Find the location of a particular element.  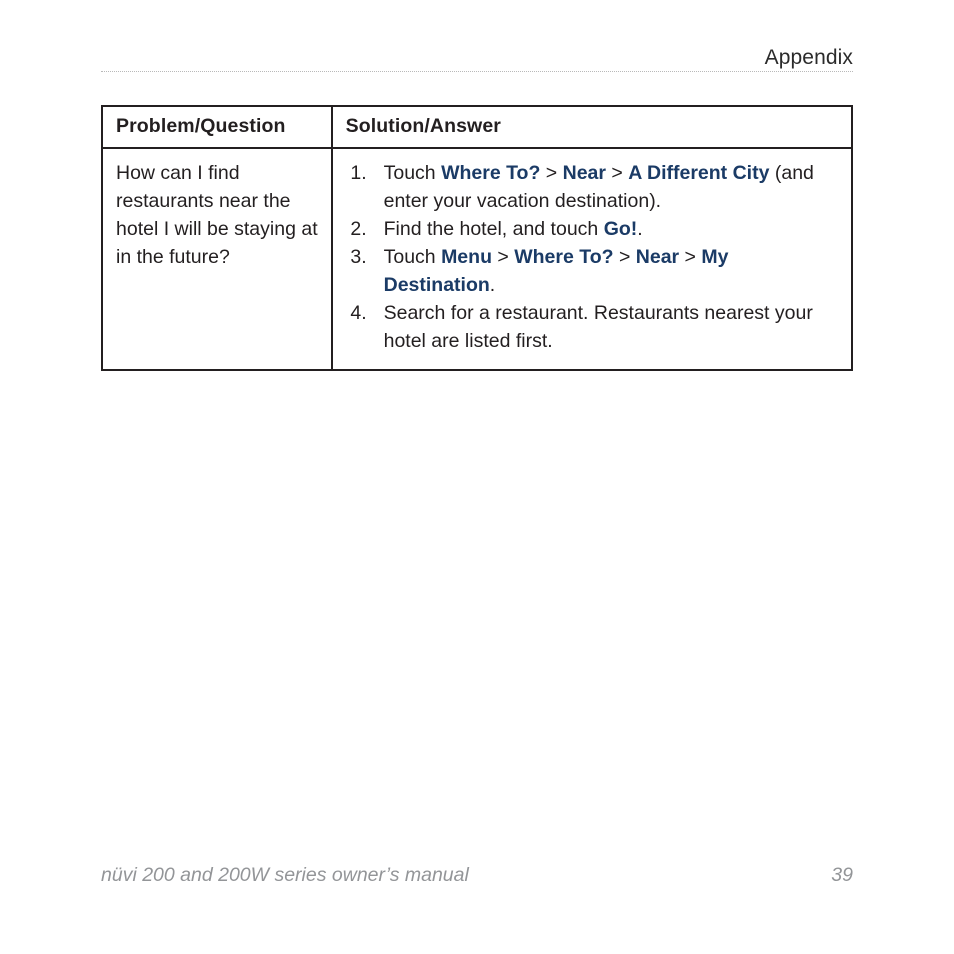

step-item: 2. Find the hotel, and touch Go!. is located at coordinates (592, 229).